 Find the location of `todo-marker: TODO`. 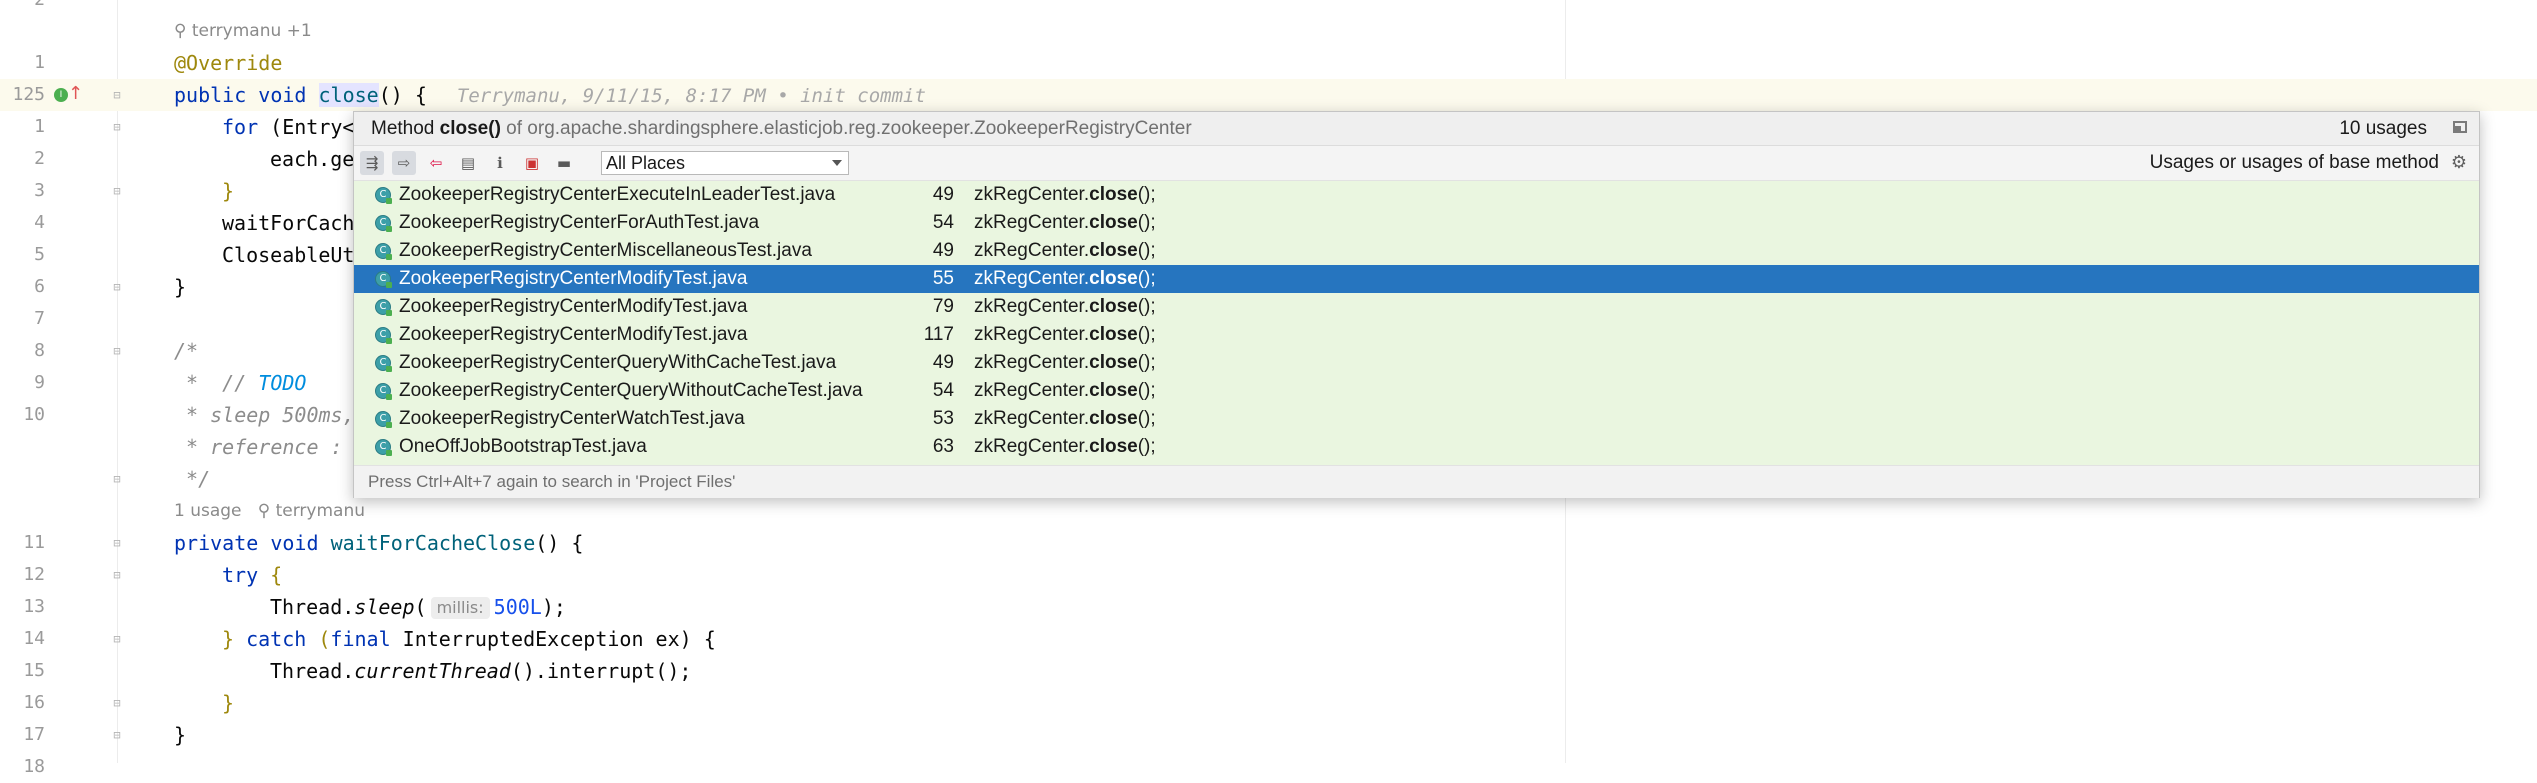

todo-marker: TODO is located at coordinates (282, 383).